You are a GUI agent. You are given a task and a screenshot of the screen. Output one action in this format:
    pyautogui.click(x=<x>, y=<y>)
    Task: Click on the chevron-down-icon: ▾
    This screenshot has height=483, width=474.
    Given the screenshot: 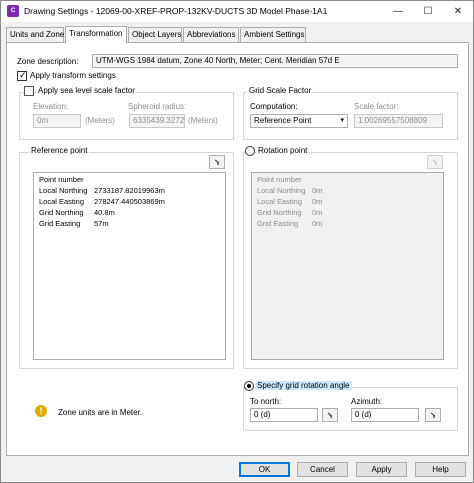 What is the action you would take?
    pyautogui.click(x=342, y=120)
    